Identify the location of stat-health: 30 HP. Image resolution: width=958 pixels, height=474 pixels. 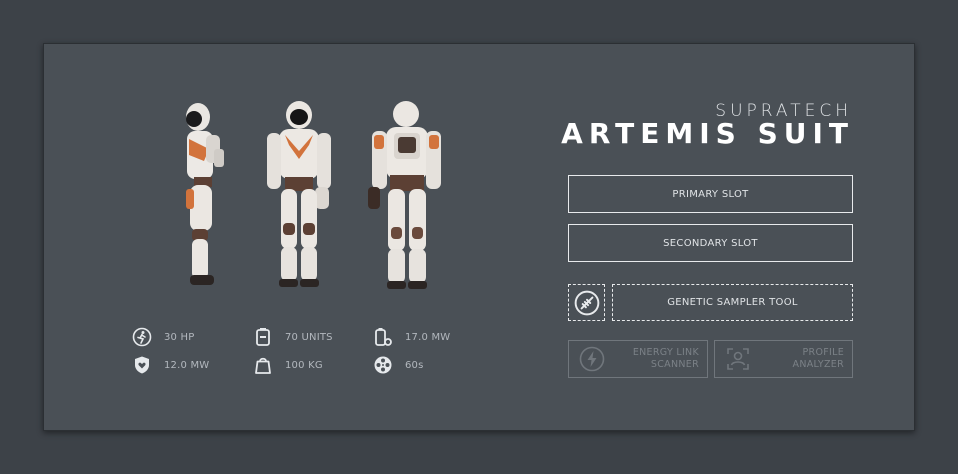
(163, 337).